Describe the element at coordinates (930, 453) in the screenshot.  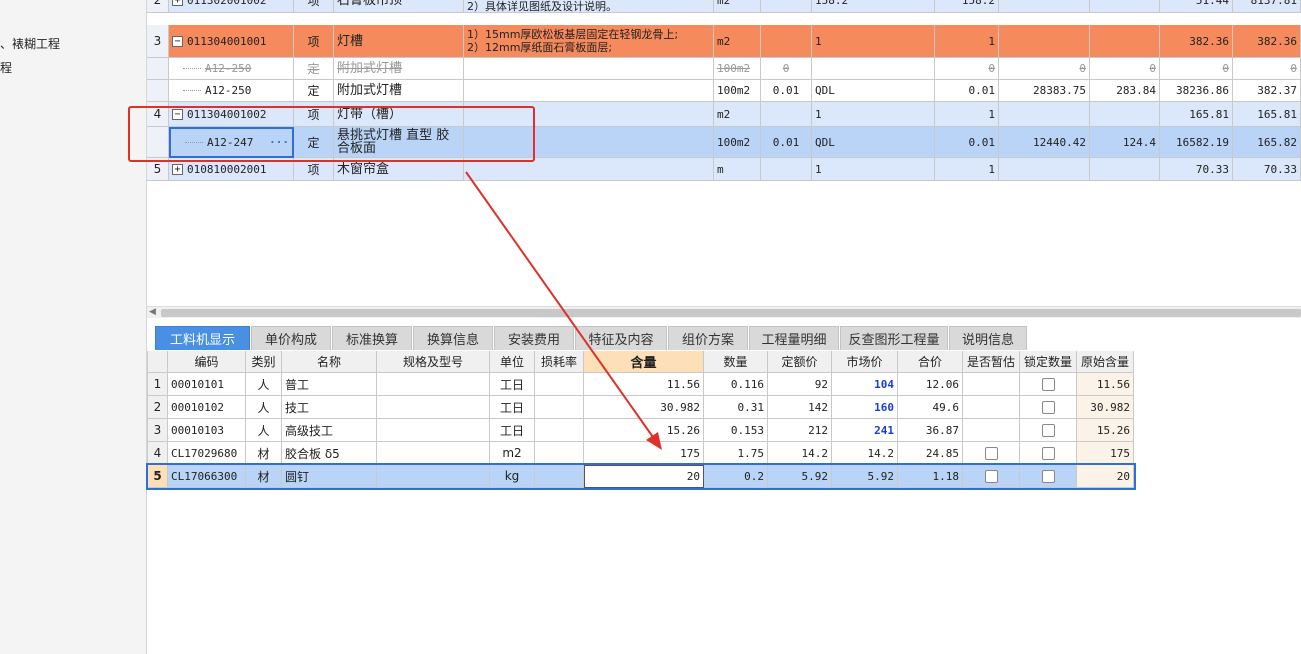
I see `cell-total: 24.85` at that location.